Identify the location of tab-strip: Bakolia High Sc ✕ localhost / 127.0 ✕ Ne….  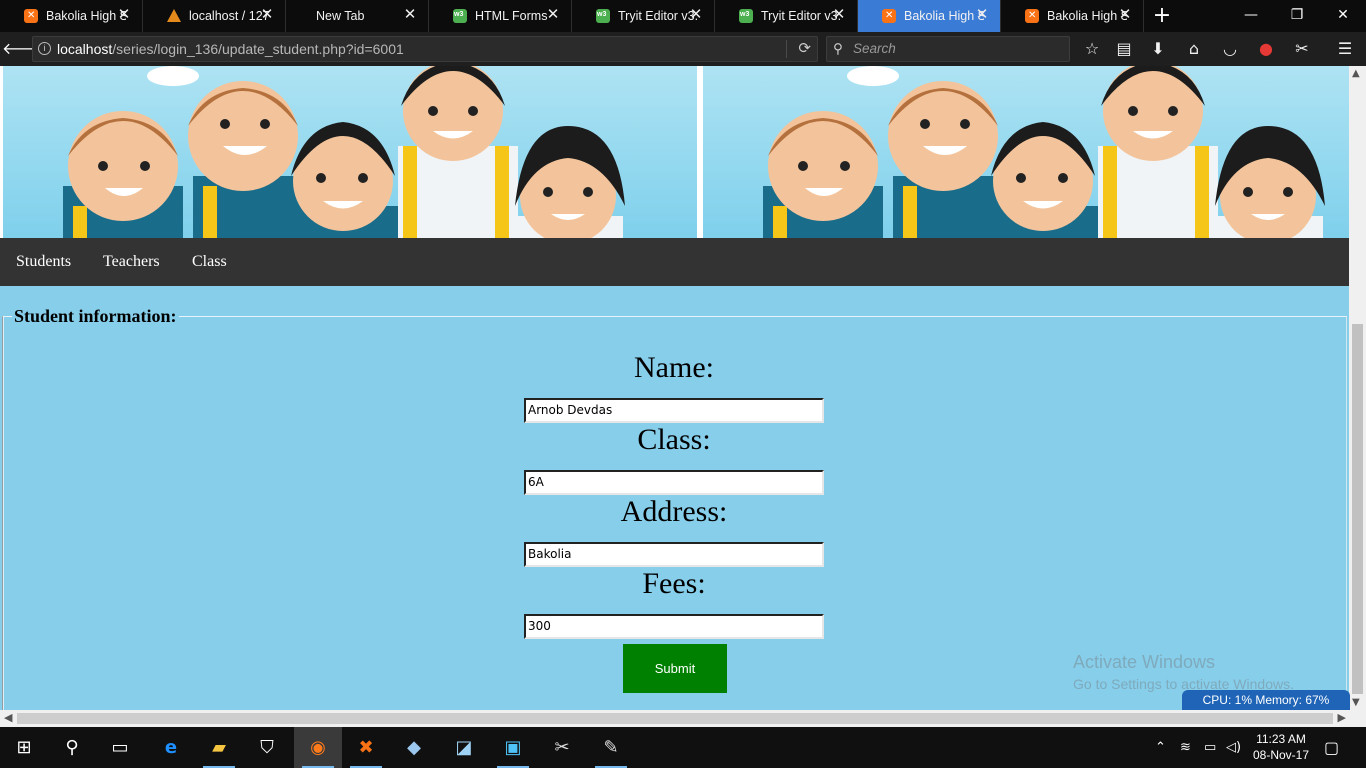
(683, 16).